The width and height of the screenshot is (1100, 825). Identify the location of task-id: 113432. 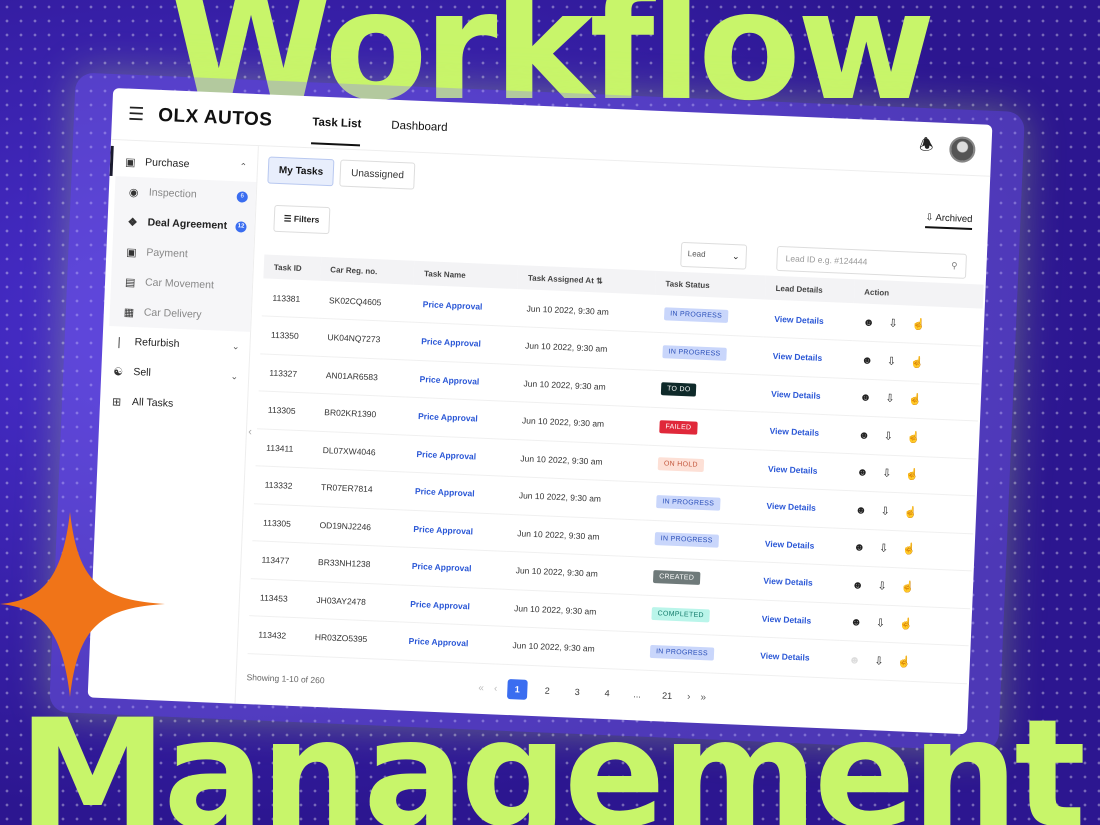
(276, 635).